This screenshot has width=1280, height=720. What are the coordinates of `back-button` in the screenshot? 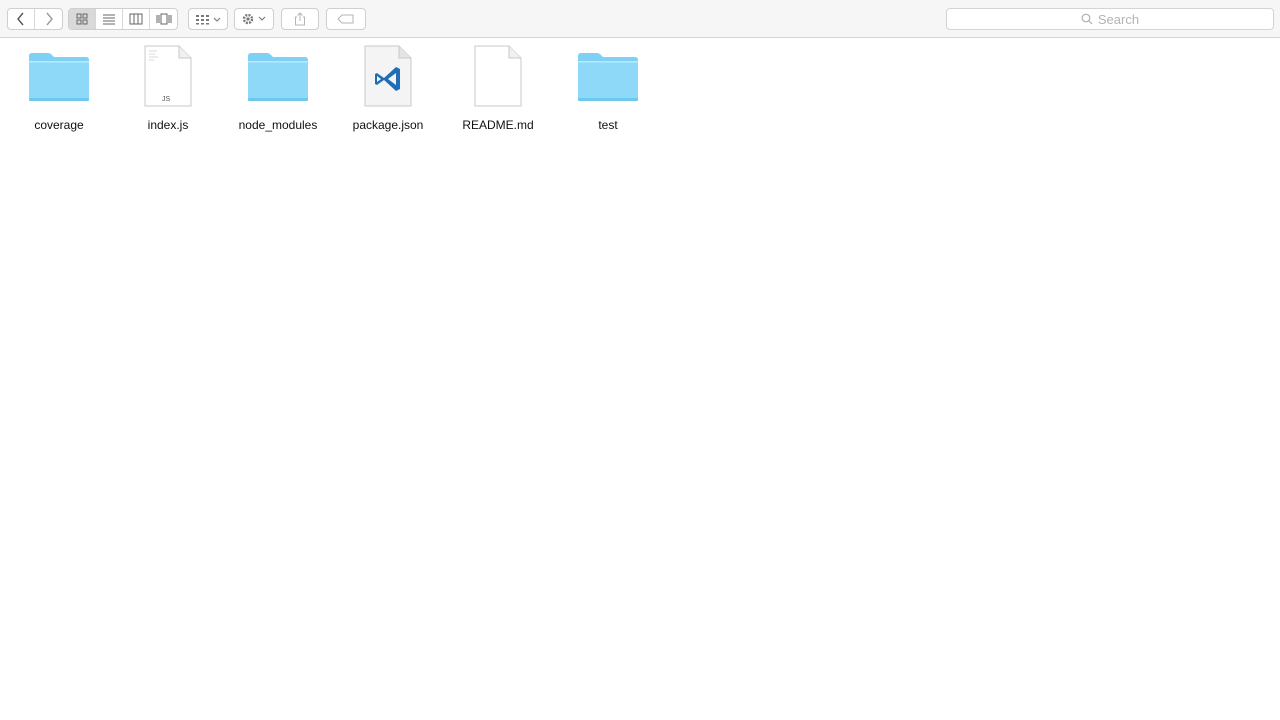 It's located at (21, 19).